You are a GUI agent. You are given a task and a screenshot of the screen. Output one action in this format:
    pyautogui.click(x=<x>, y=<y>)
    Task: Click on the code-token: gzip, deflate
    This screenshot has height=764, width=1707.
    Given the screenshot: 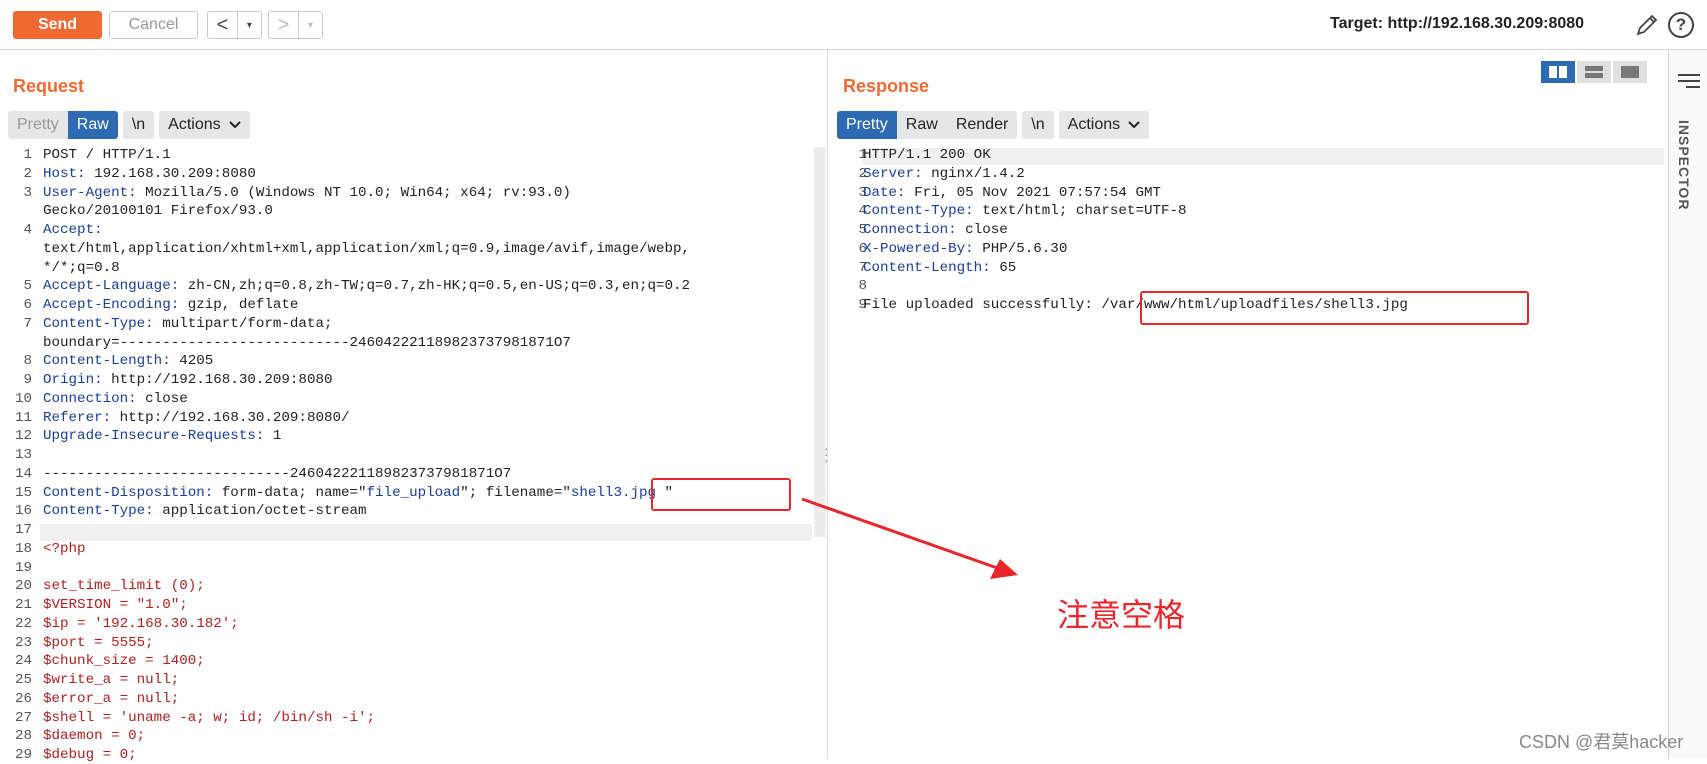 What is the action you would take?
    pyautogui.click(x=239, y=305)
    